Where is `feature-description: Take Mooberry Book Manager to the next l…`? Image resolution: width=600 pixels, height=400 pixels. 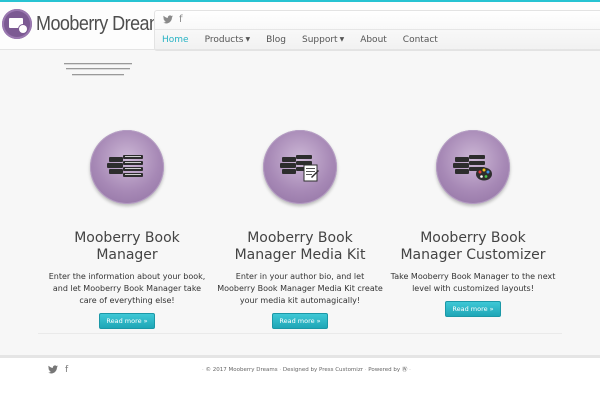 feature-description: Take Mooberry Book Manager to the next l… is located at coordinates (473, 282).